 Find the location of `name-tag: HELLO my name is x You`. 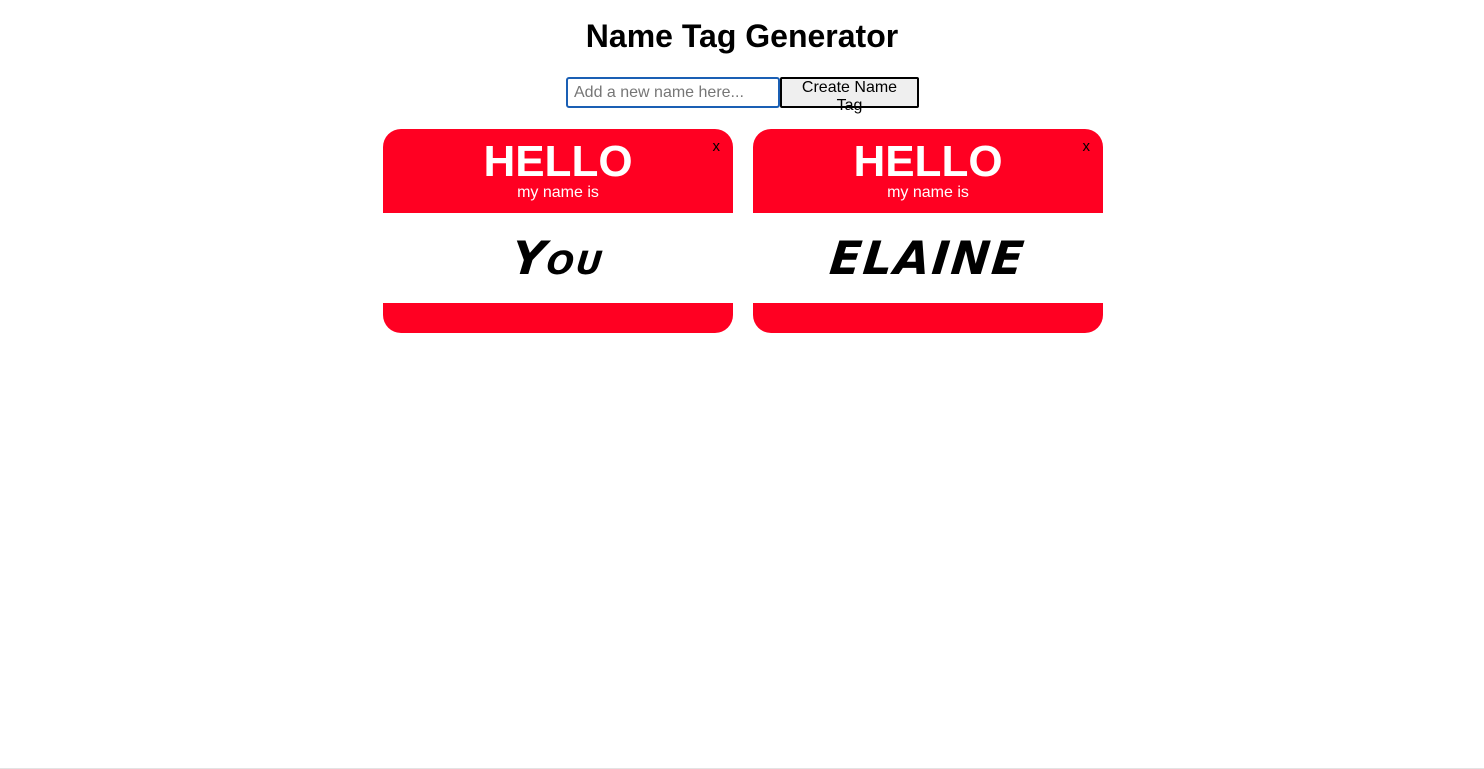

name-tag: HELLO my name is x You is located at coordinates (558, 231).